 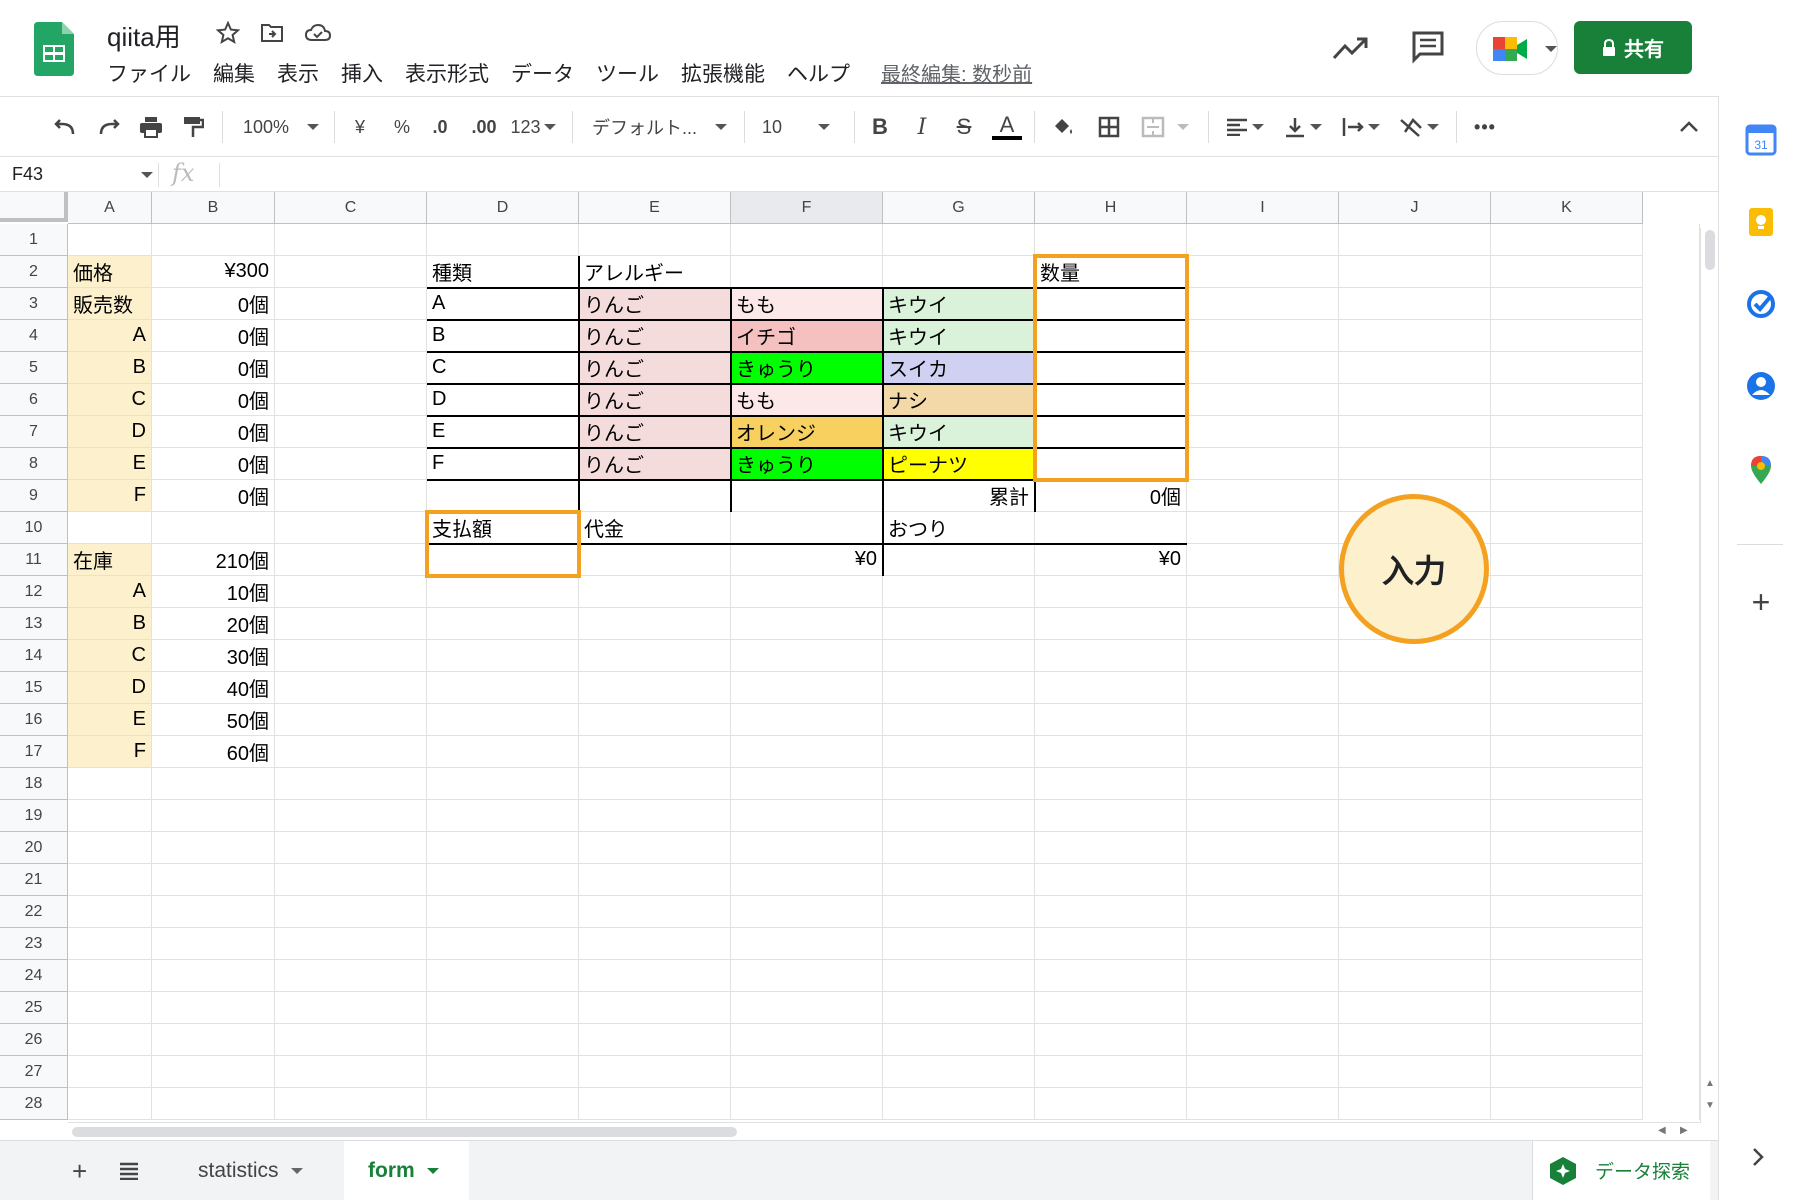 What do you see at coordinates (884, 1131) in the screenshot?
I see `horizontal-scrollbar: ◀ ▶` at bounding box center [884, 1131].